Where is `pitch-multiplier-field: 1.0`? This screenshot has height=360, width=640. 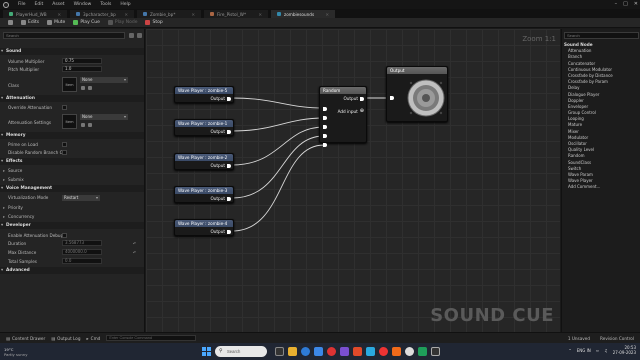
pitch-multiplier-field: 1.0 is located at coordinates (82, 69).